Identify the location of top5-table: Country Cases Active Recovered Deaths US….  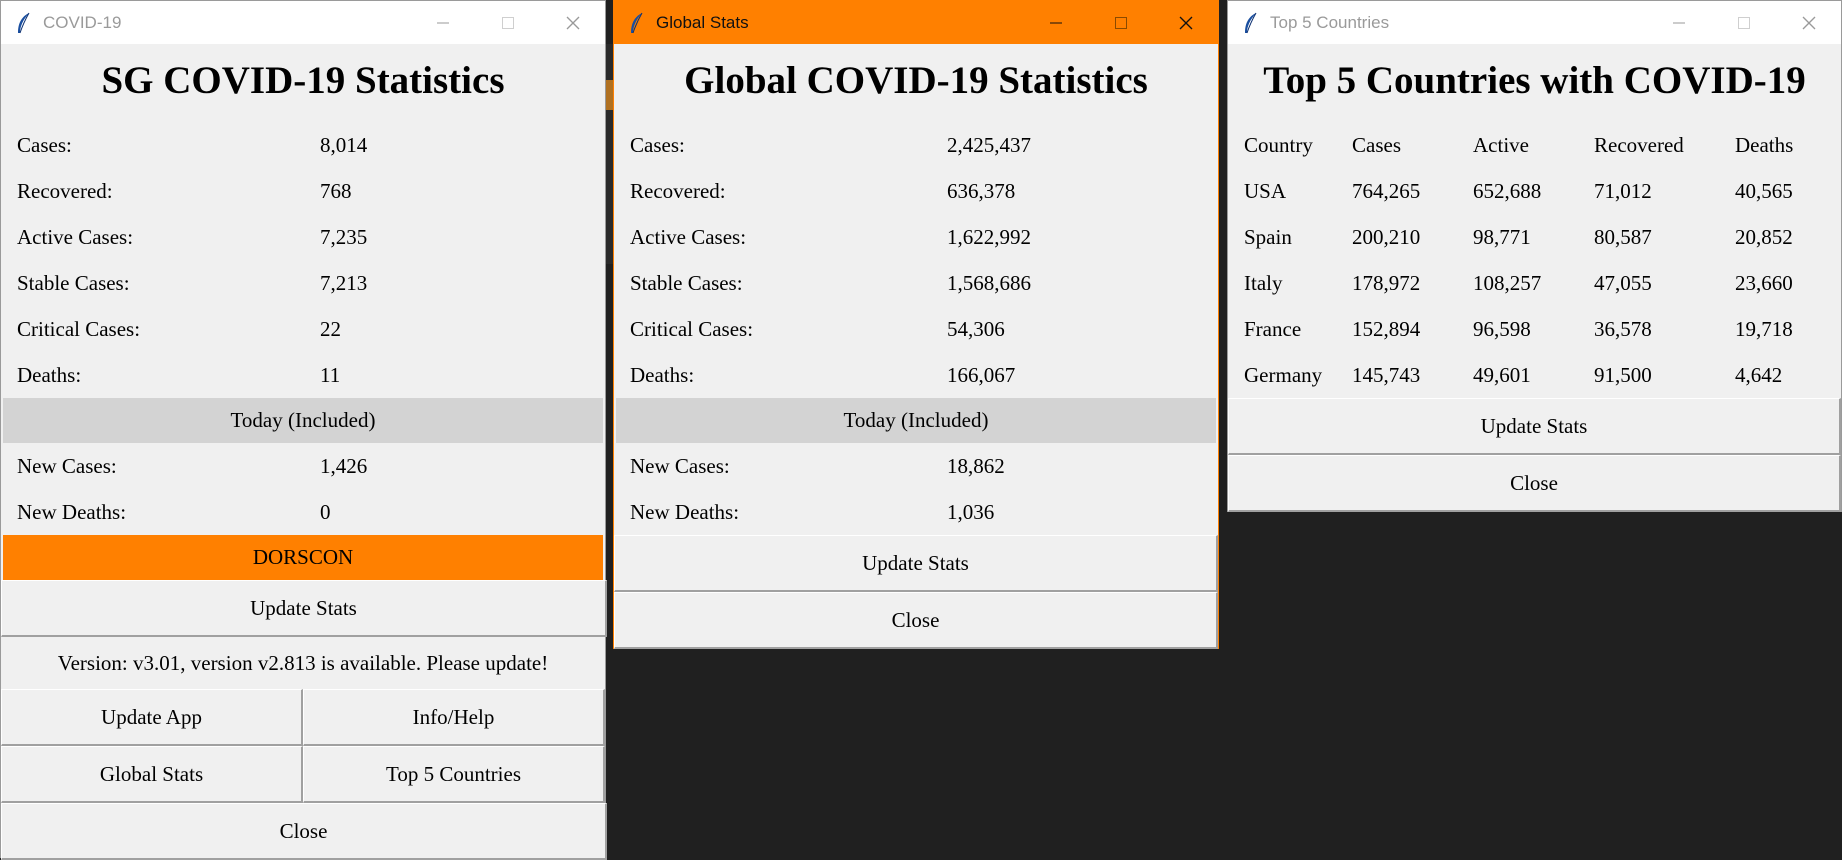
(1534, 260).